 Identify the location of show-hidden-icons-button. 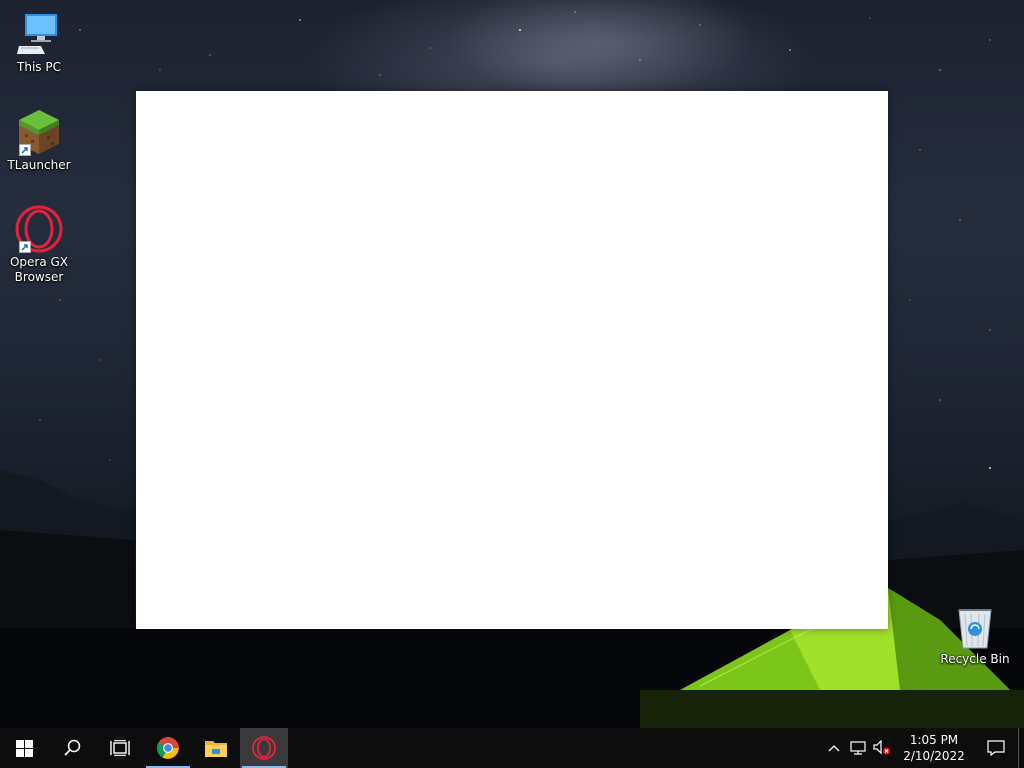
(834, 748).